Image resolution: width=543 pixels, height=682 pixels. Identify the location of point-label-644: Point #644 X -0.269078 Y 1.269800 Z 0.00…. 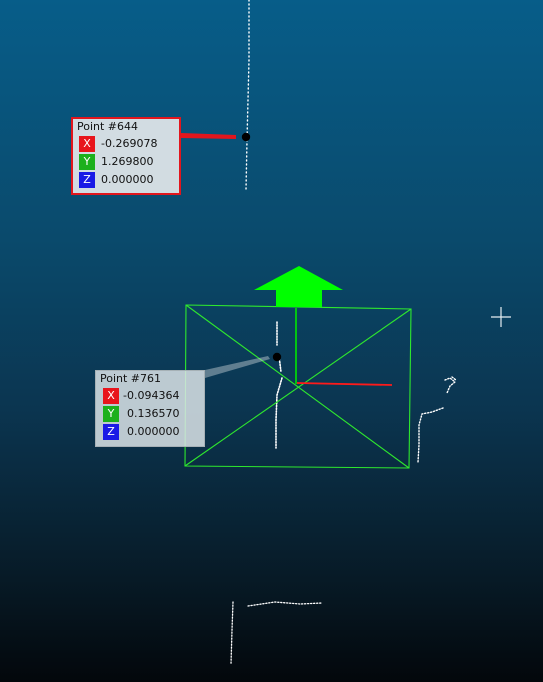
(126, 156).